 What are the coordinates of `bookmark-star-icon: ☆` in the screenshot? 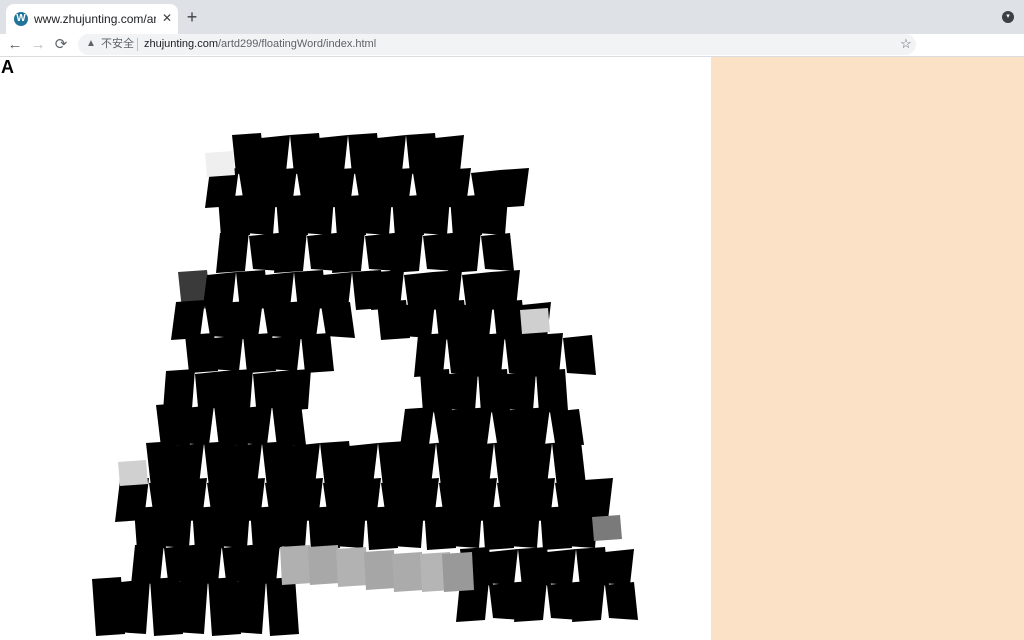 It's located at (906, 44).